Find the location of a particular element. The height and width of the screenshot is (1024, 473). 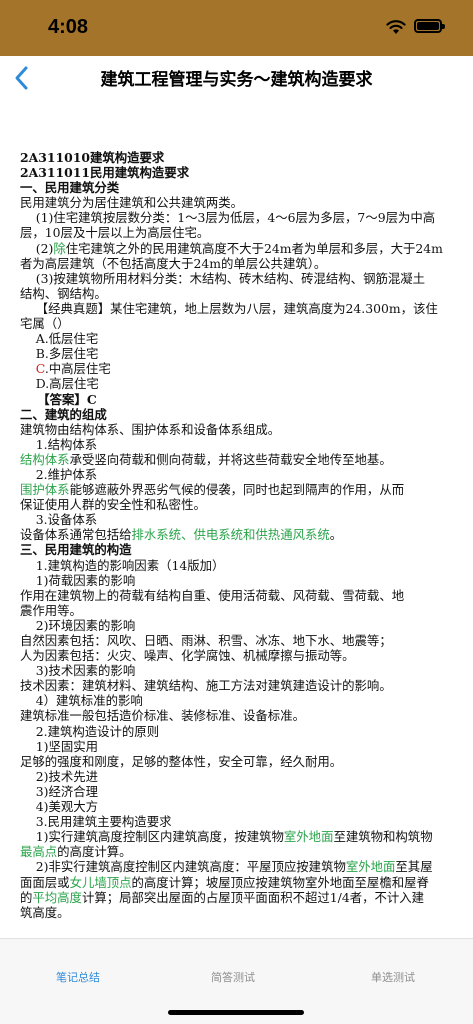

note-line: 民用建筑分为居住建筑和公共建筑两类。 is located at coordinates (245, 202).